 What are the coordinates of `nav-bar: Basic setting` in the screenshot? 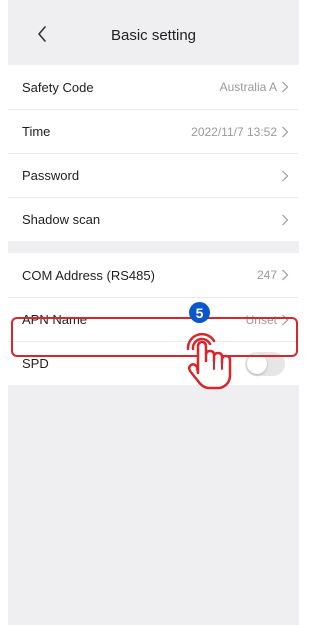 It's located at (153, 32).